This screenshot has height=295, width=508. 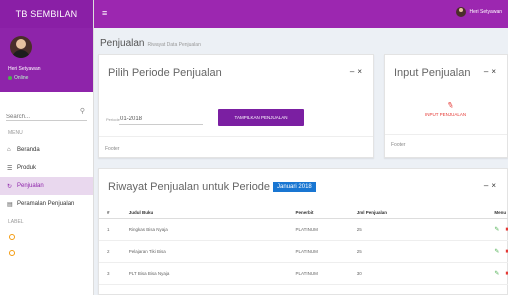 What do you see at coordinates (104, 13) in the screenshot?
I see `hamburger-icon: ≡` at bounding box center [104, 13].